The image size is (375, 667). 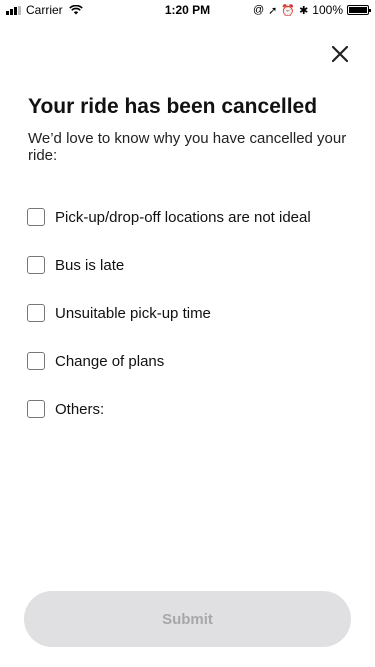 I want to click on close-button, so click(x=340, y=54).